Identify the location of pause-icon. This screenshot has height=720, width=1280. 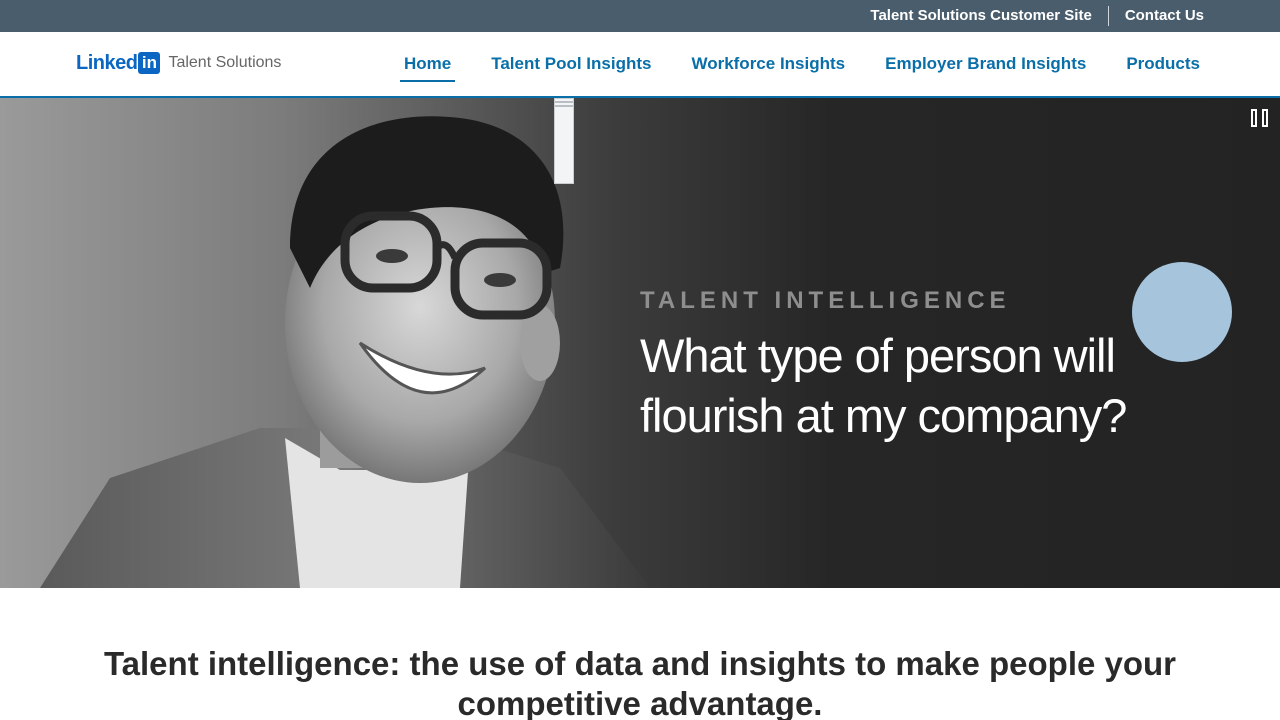
(1260, 118).